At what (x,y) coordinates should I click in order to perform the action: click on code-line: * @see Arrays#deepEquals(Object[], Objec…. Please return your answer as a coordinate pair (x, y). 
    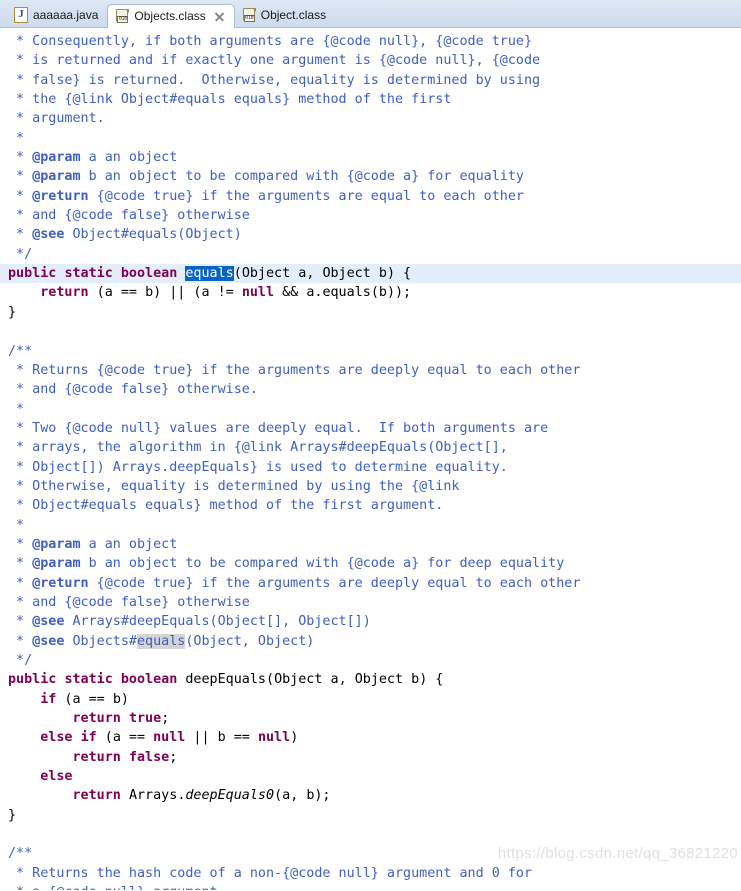
    Looking at the image, I should click on (370, 621).